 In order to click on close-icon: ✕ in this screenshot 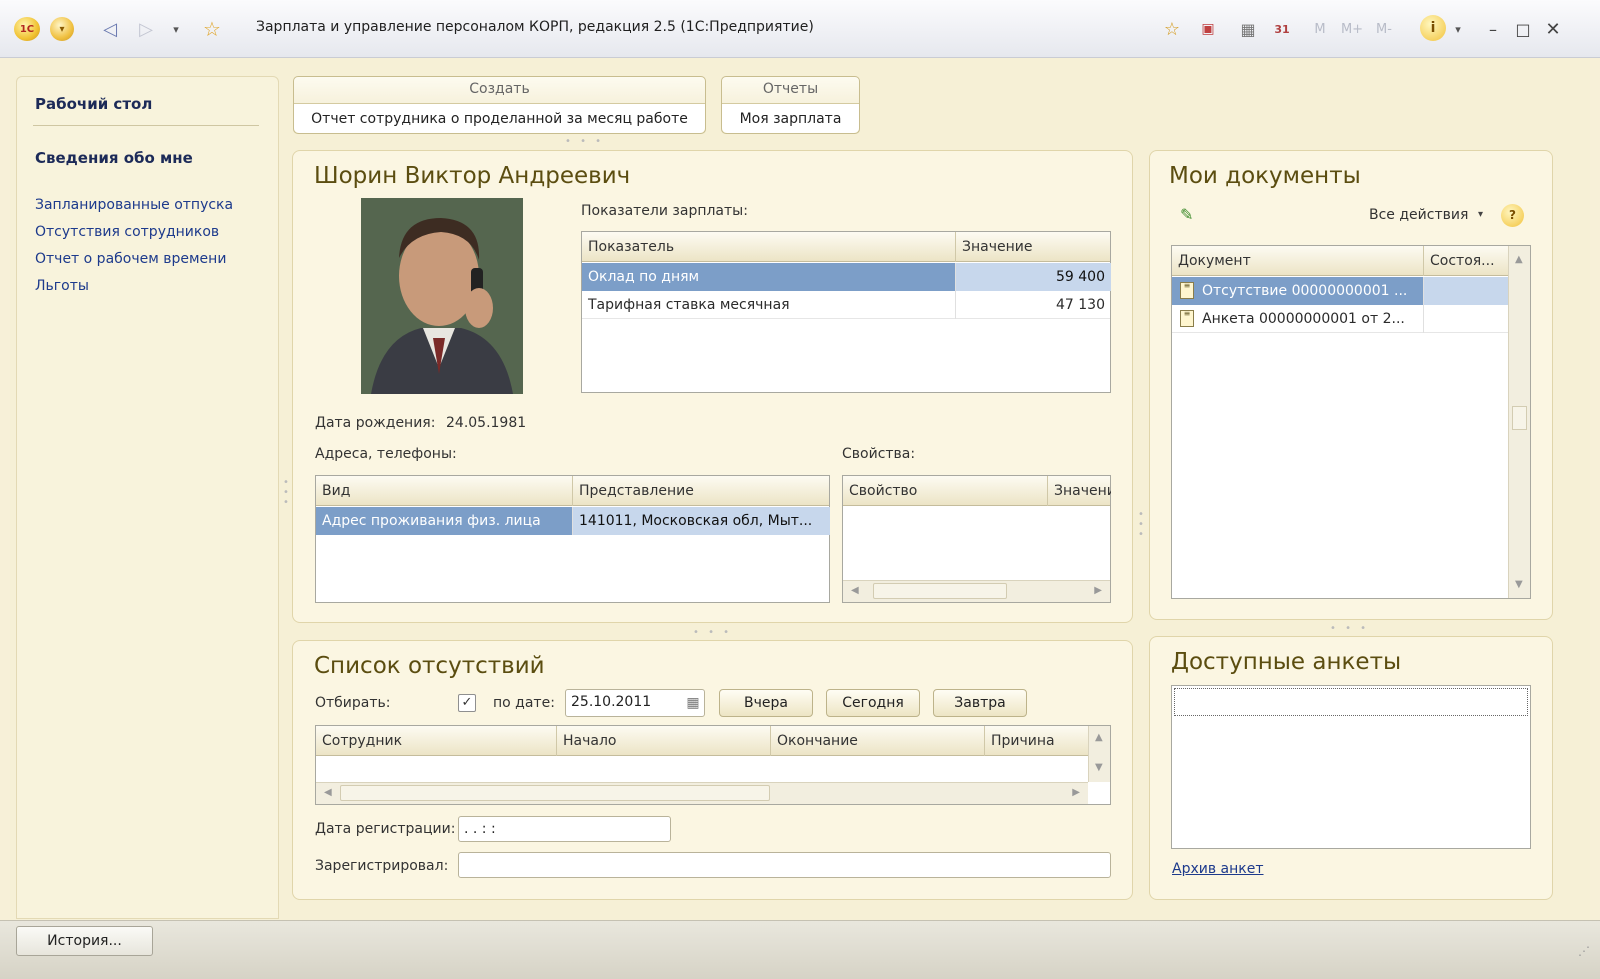, I will do `click(1553, 29)`.